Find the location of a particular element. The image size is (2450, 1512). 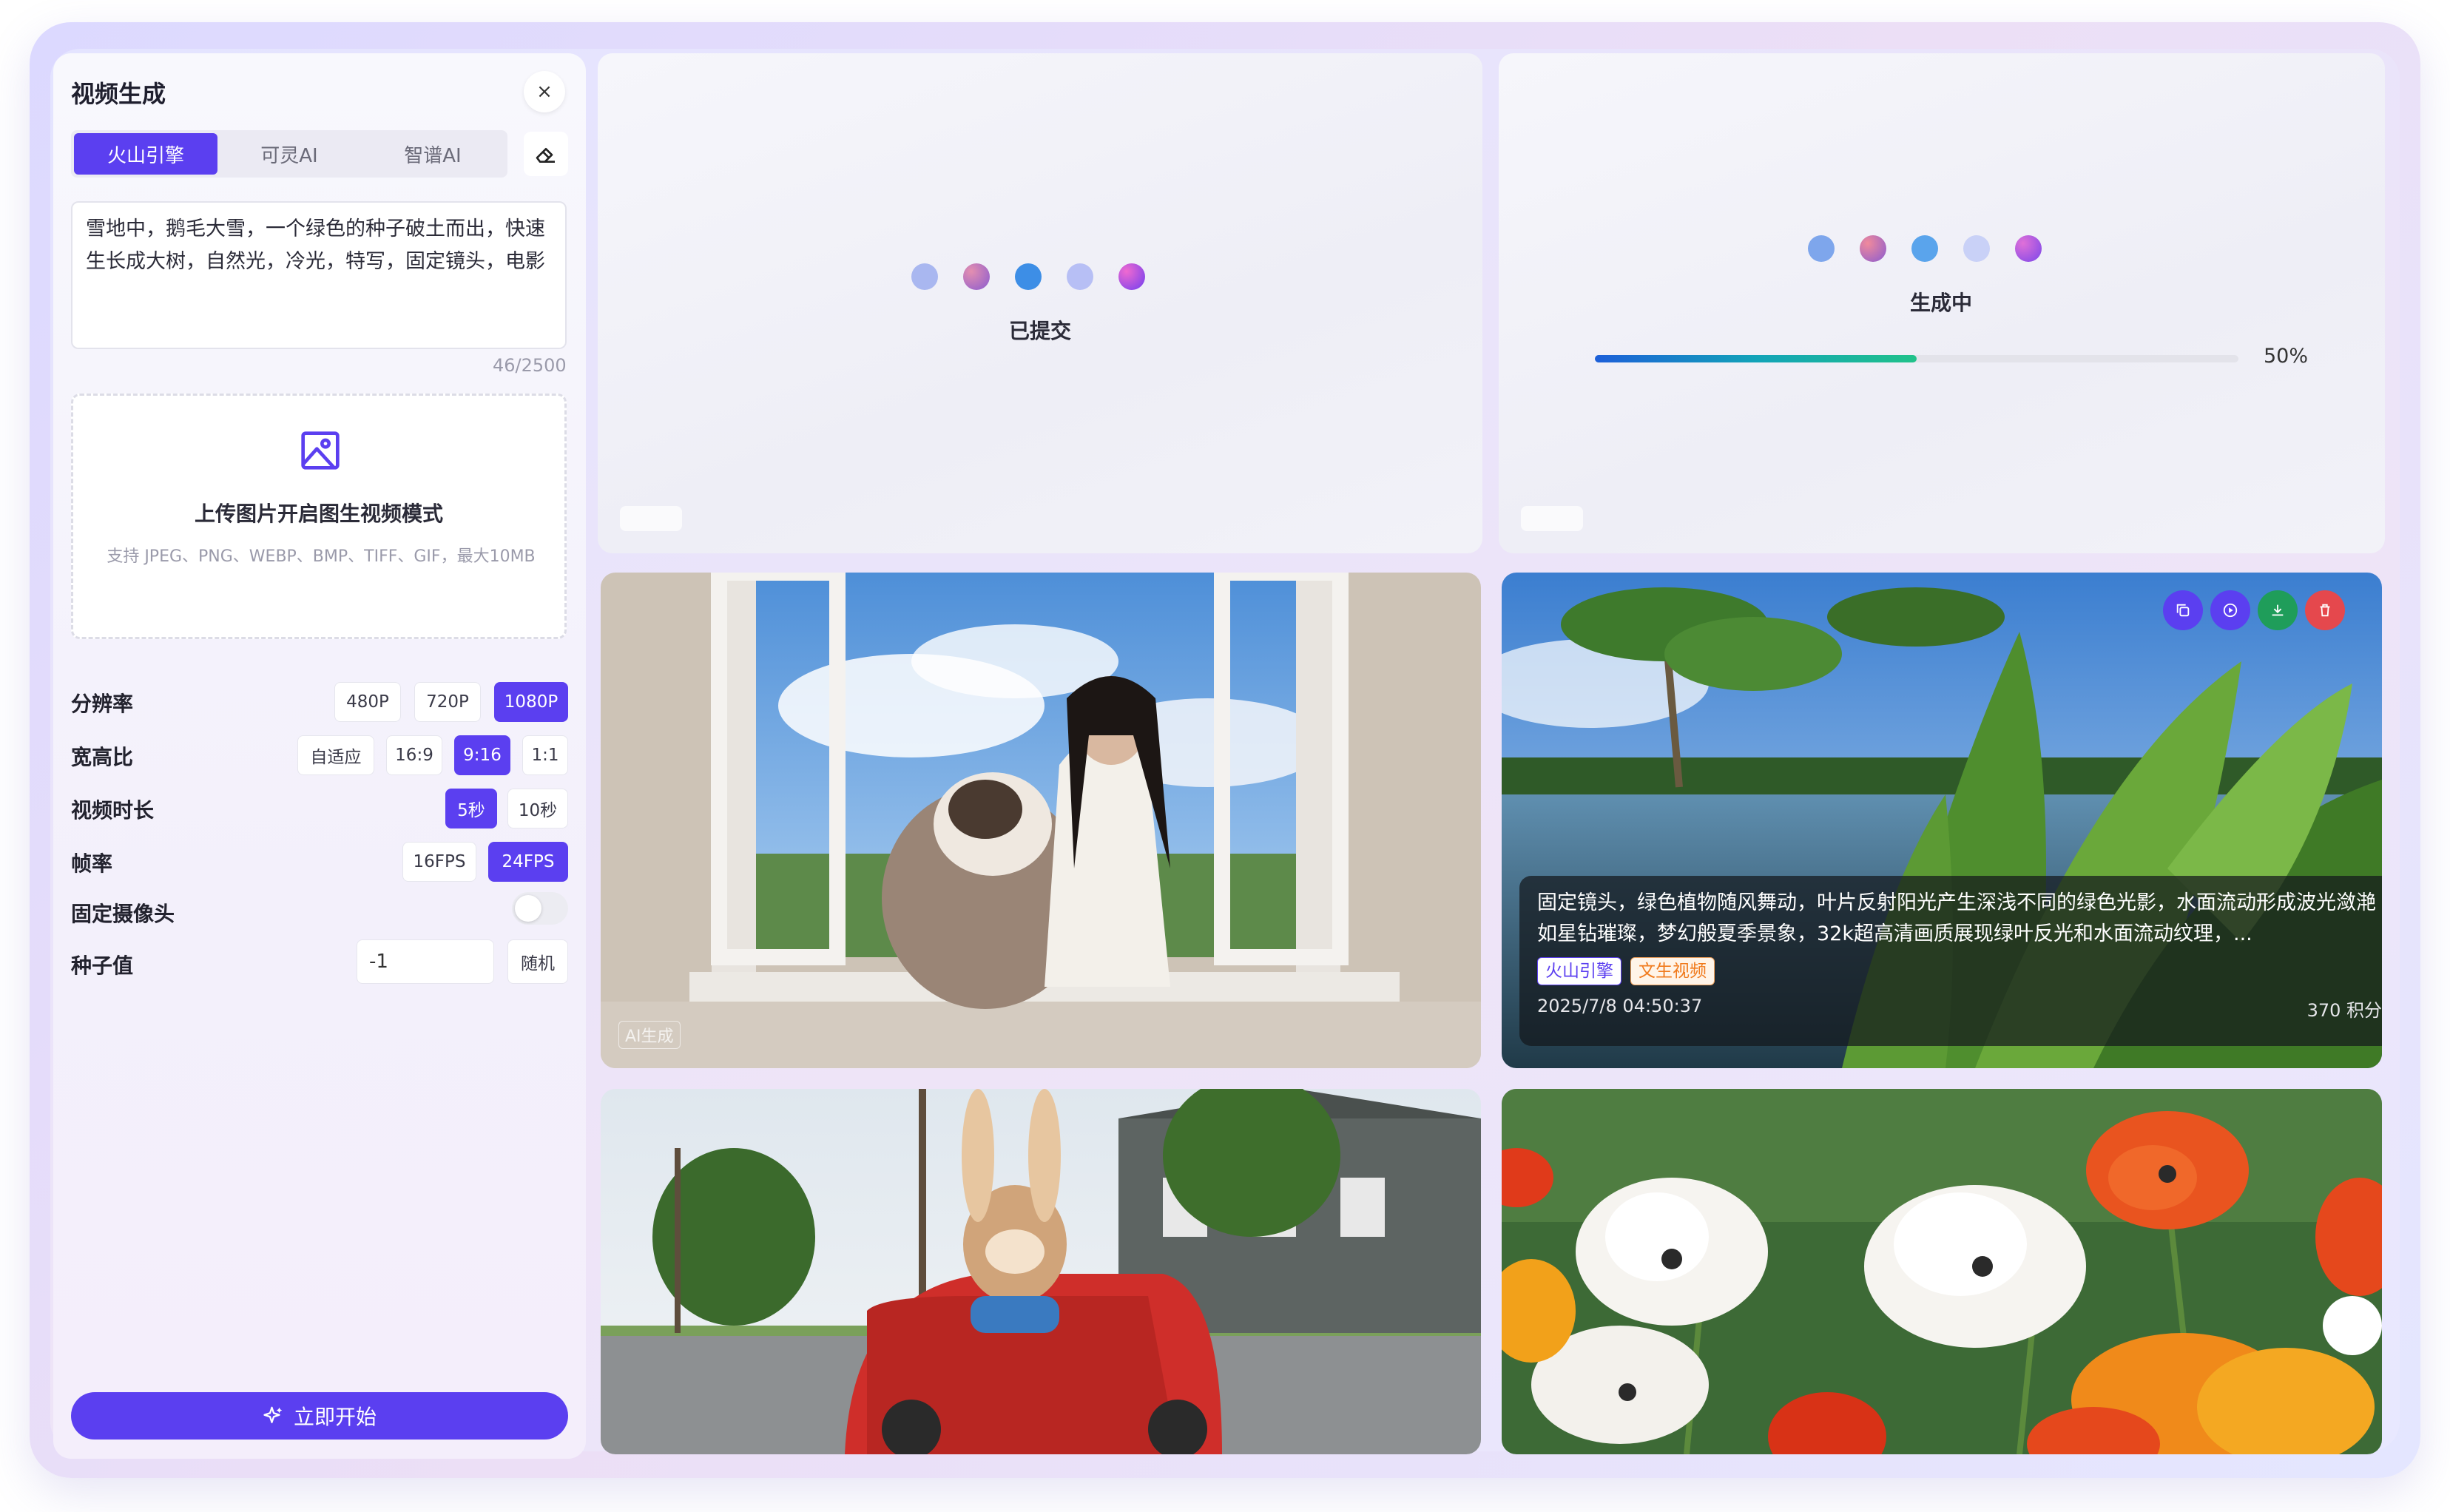

resolution-720p: 720P is located at coordinates (447, 702).